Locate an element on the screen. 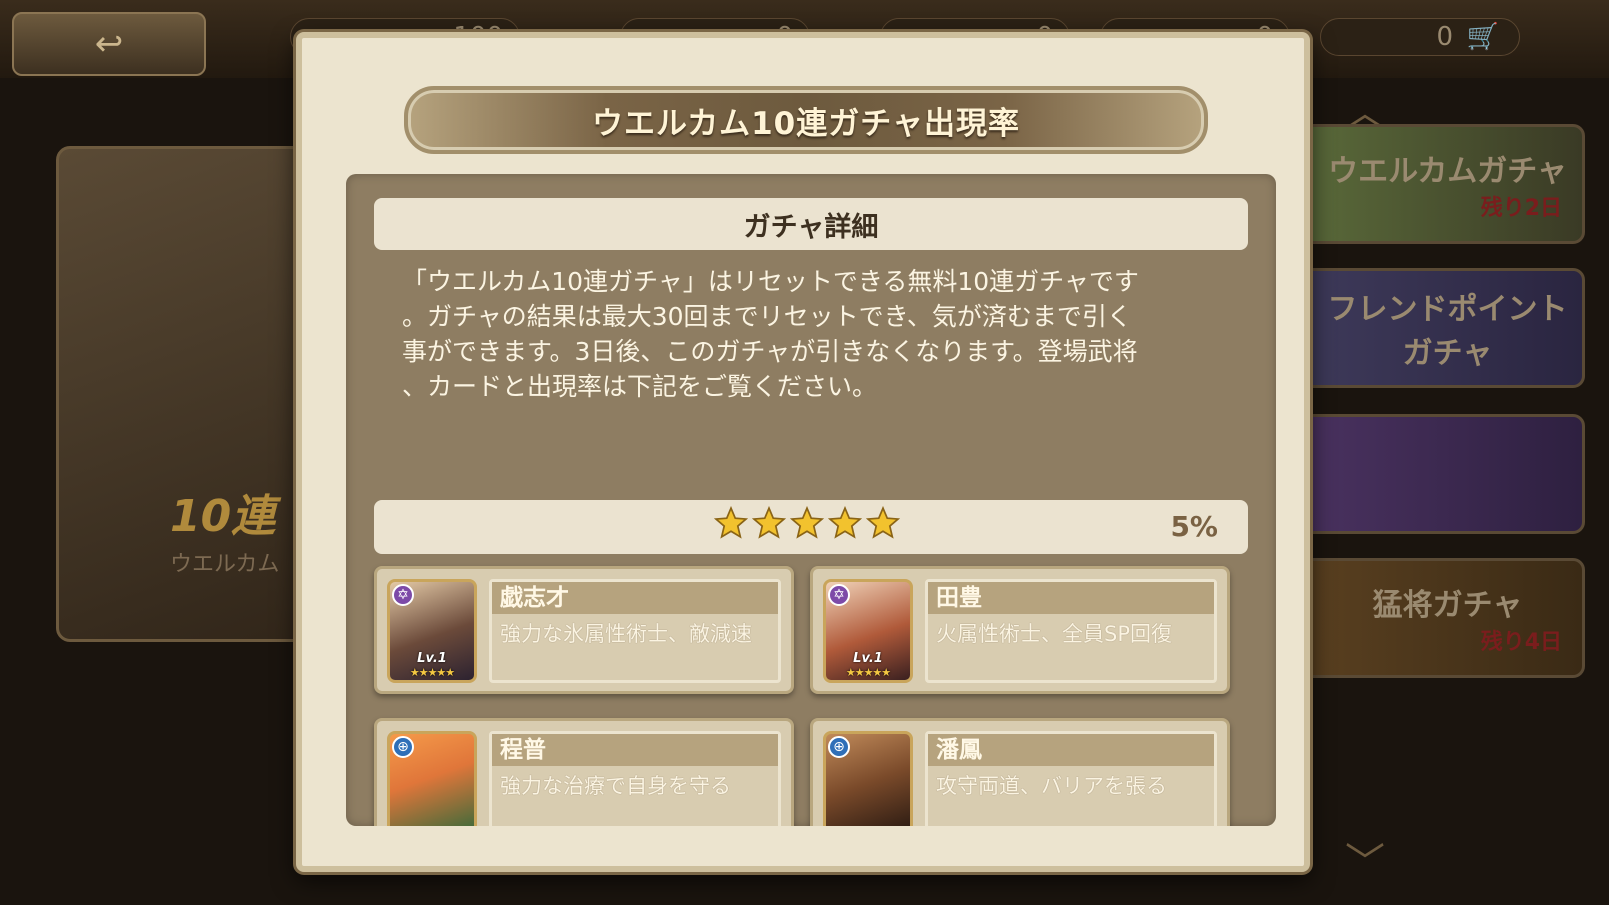 The height and width of the screenshot is (905, 1609). character-name: 潘鳳 is located at coordinates (1071, 750).